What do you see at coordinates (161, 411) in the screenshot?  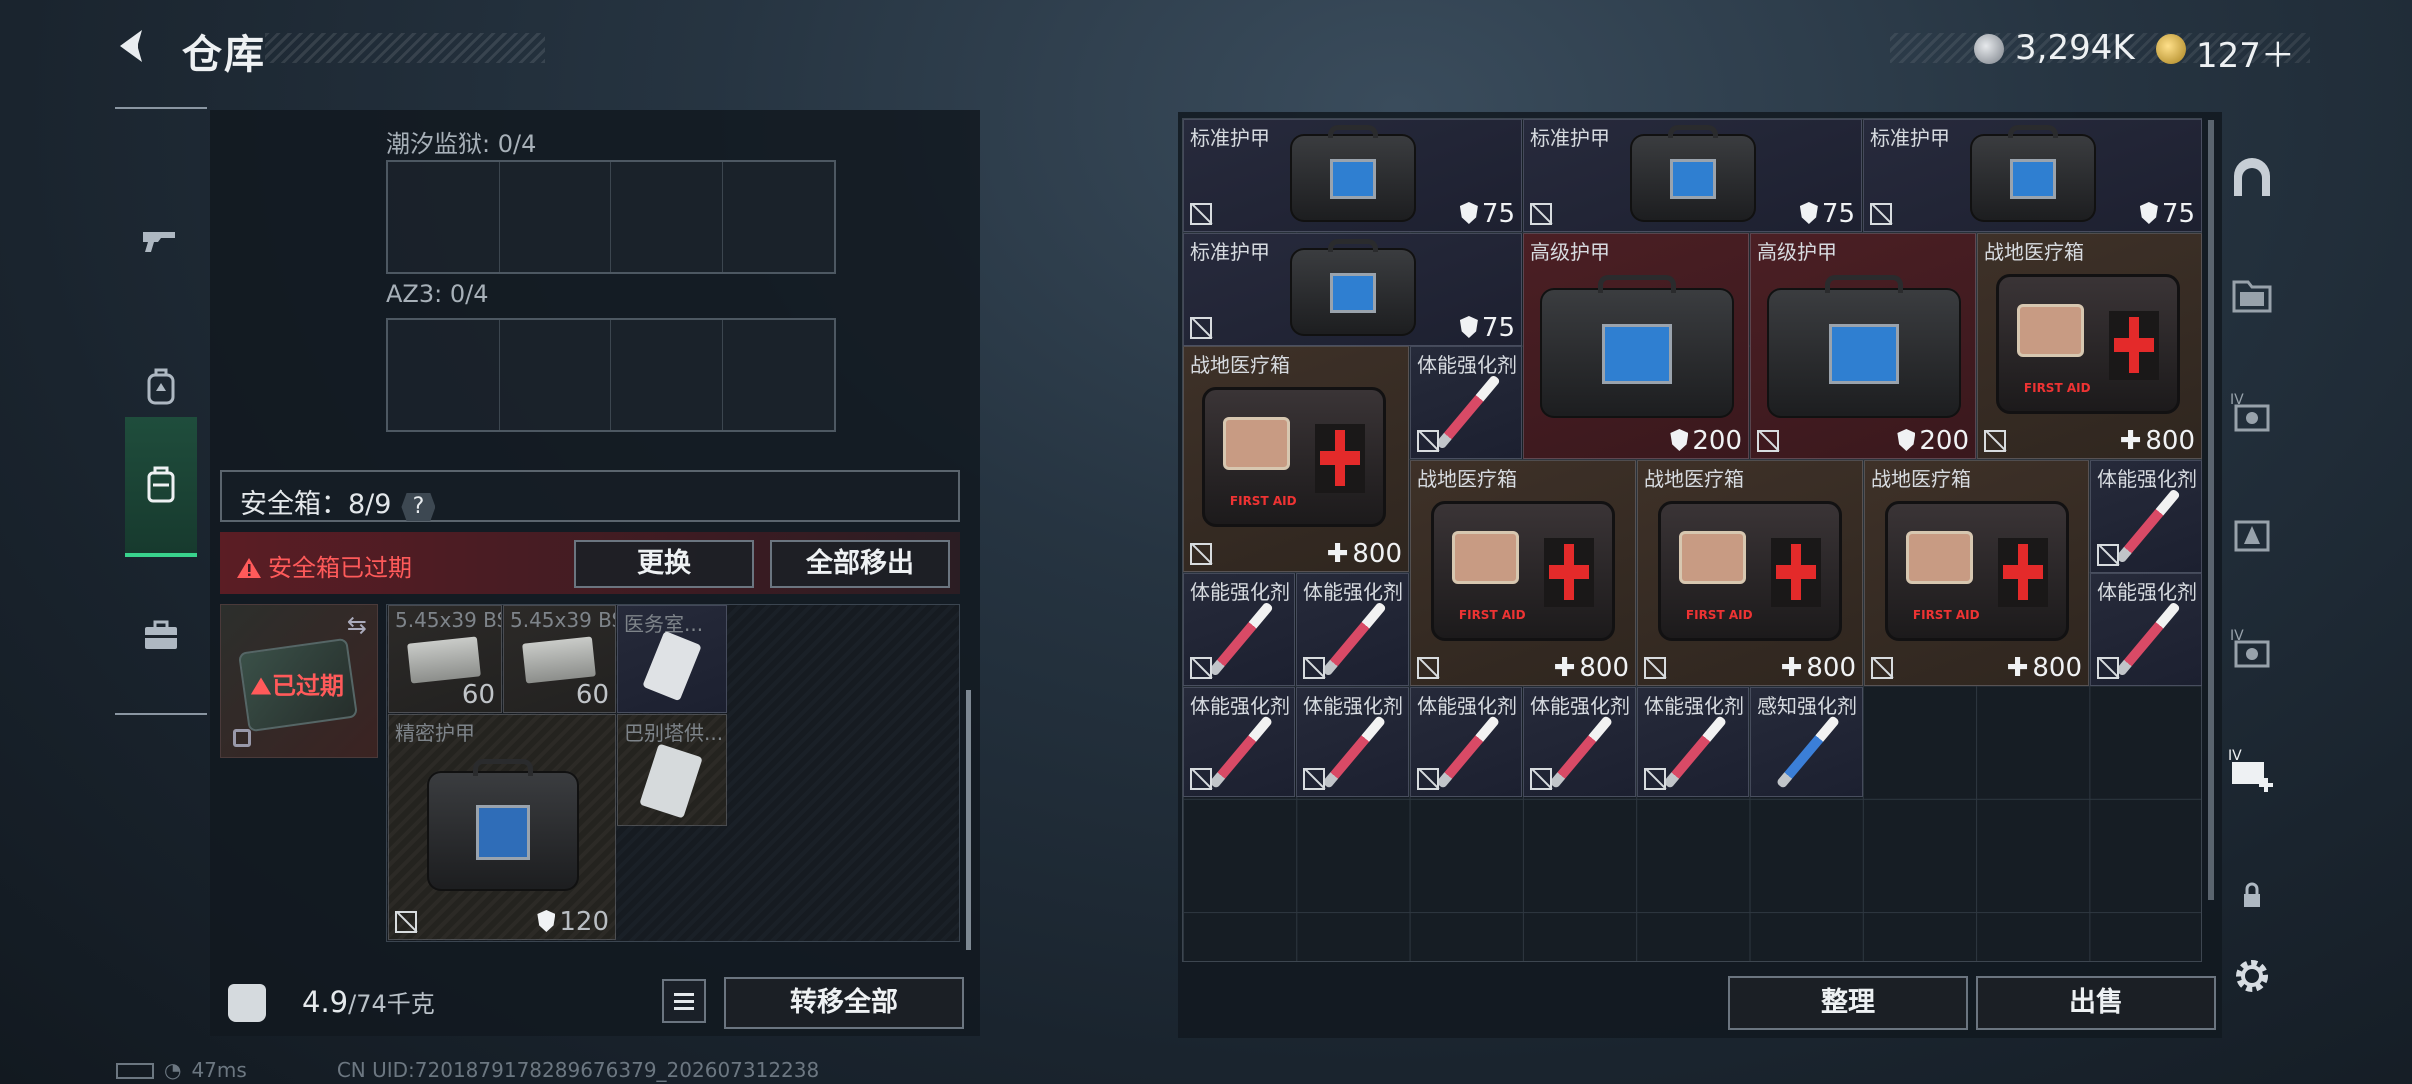 I see `left-category-nav` at bounding box center [161, 411].